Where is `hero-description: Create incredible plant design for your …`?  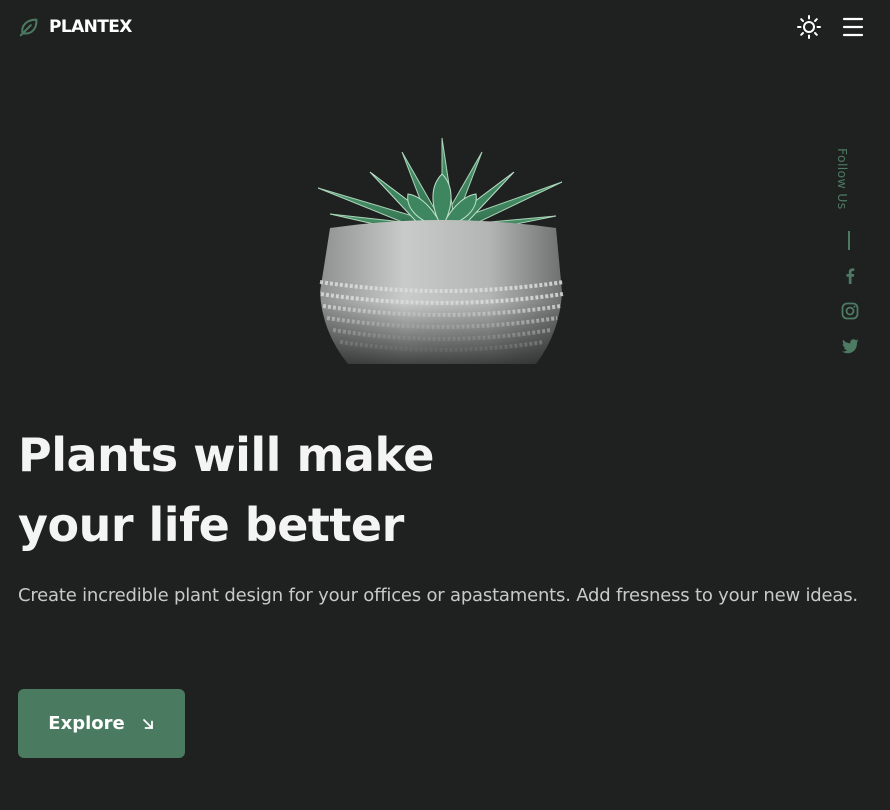 hero-description: Create incredible plant design for your … is located at coordinates (438, 595).